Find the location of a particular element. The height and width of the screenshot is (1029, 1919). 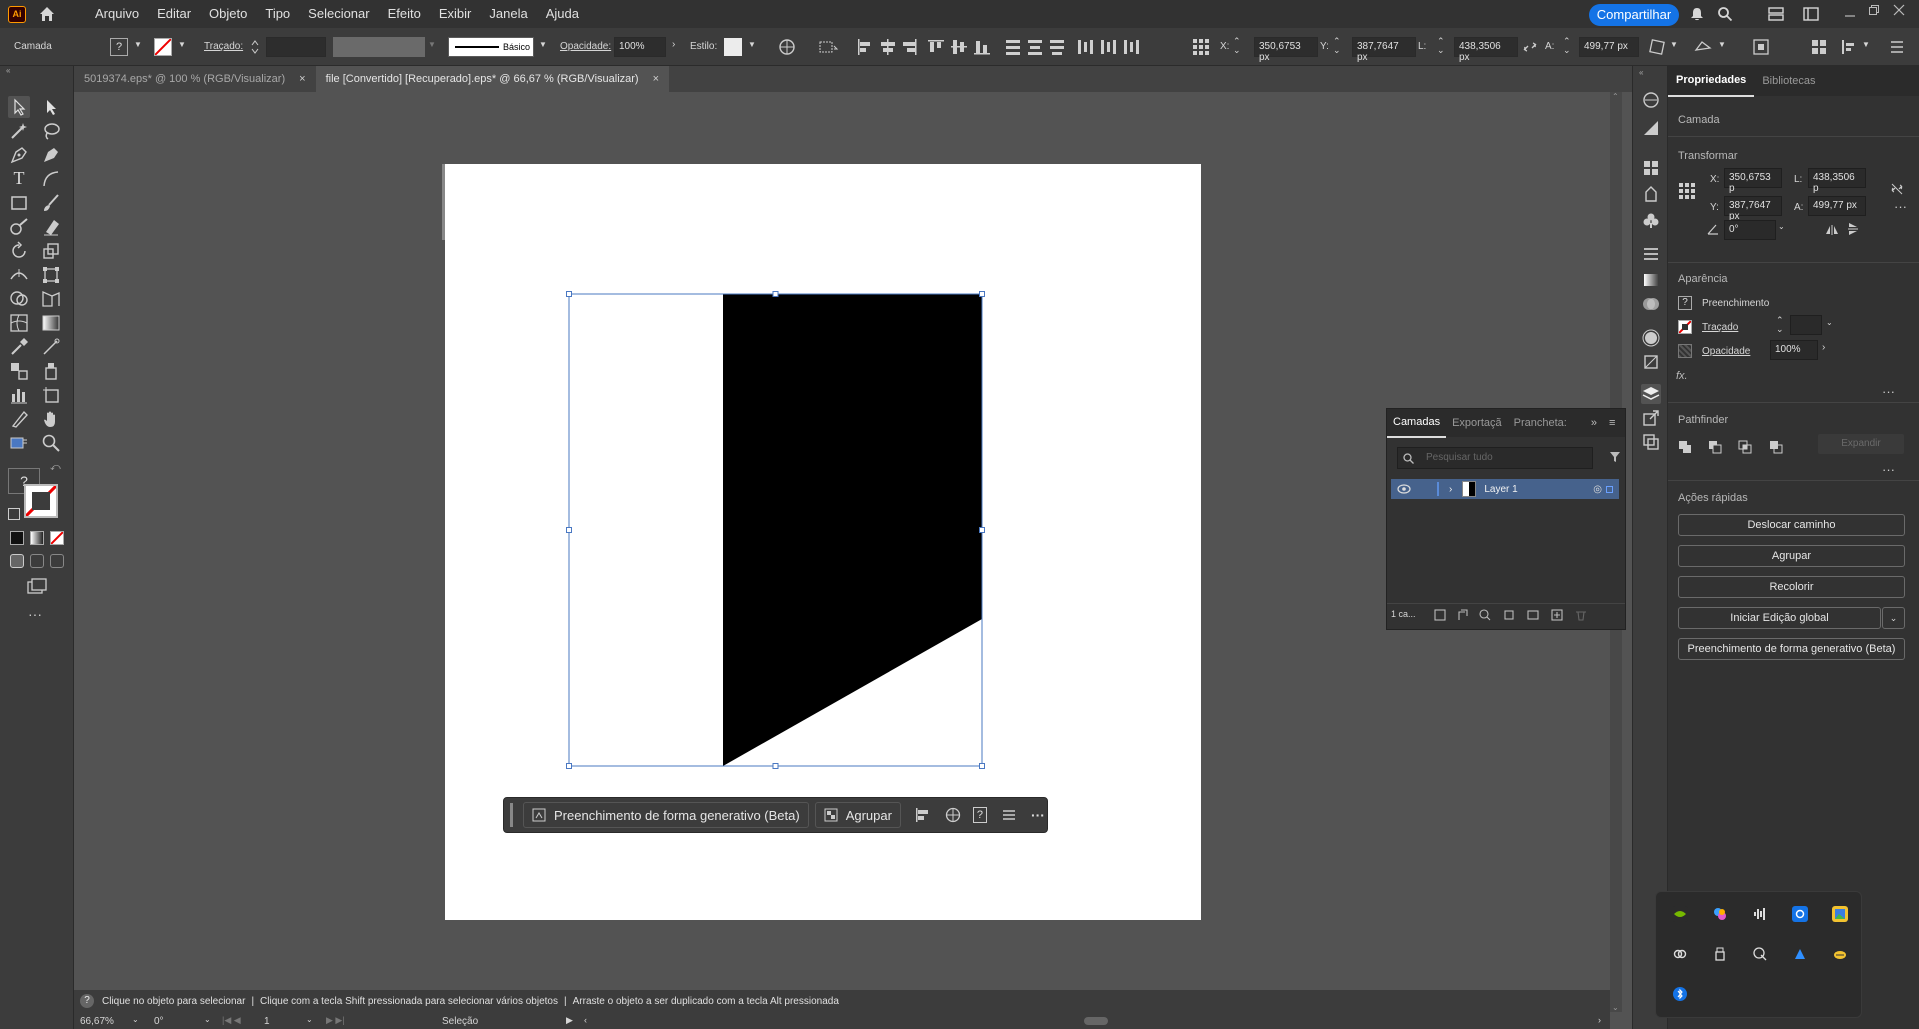

group-button: Agrupar is located at coordinates (857, 815).